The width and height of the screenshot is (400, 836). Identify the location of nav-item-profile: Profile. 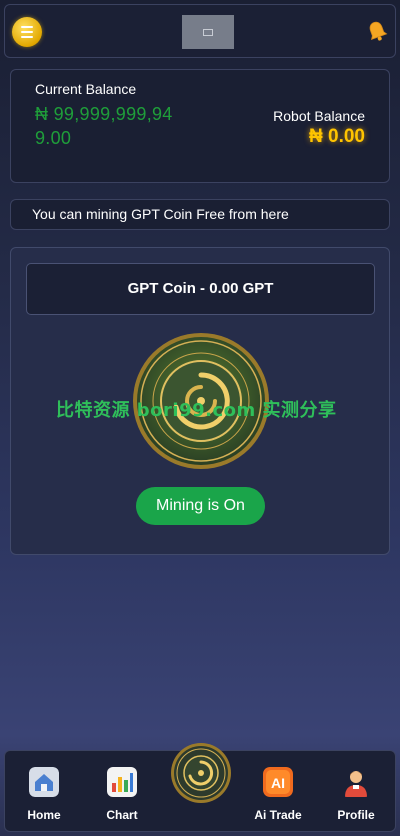
(356, 794).